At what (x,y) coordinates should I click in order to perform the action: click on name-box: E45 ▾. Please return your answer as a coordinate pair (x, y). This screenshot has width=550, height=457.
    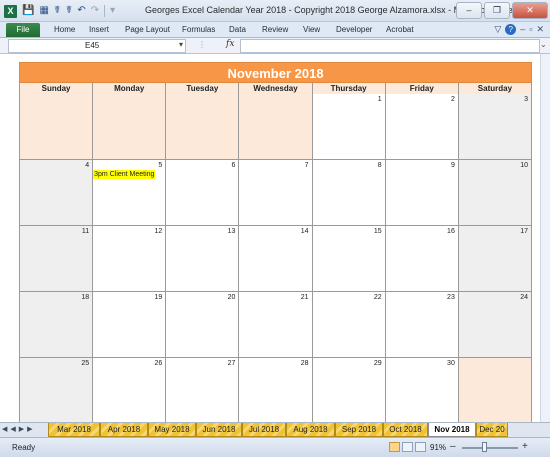
    Looking at the image, I should click on (97, 46).